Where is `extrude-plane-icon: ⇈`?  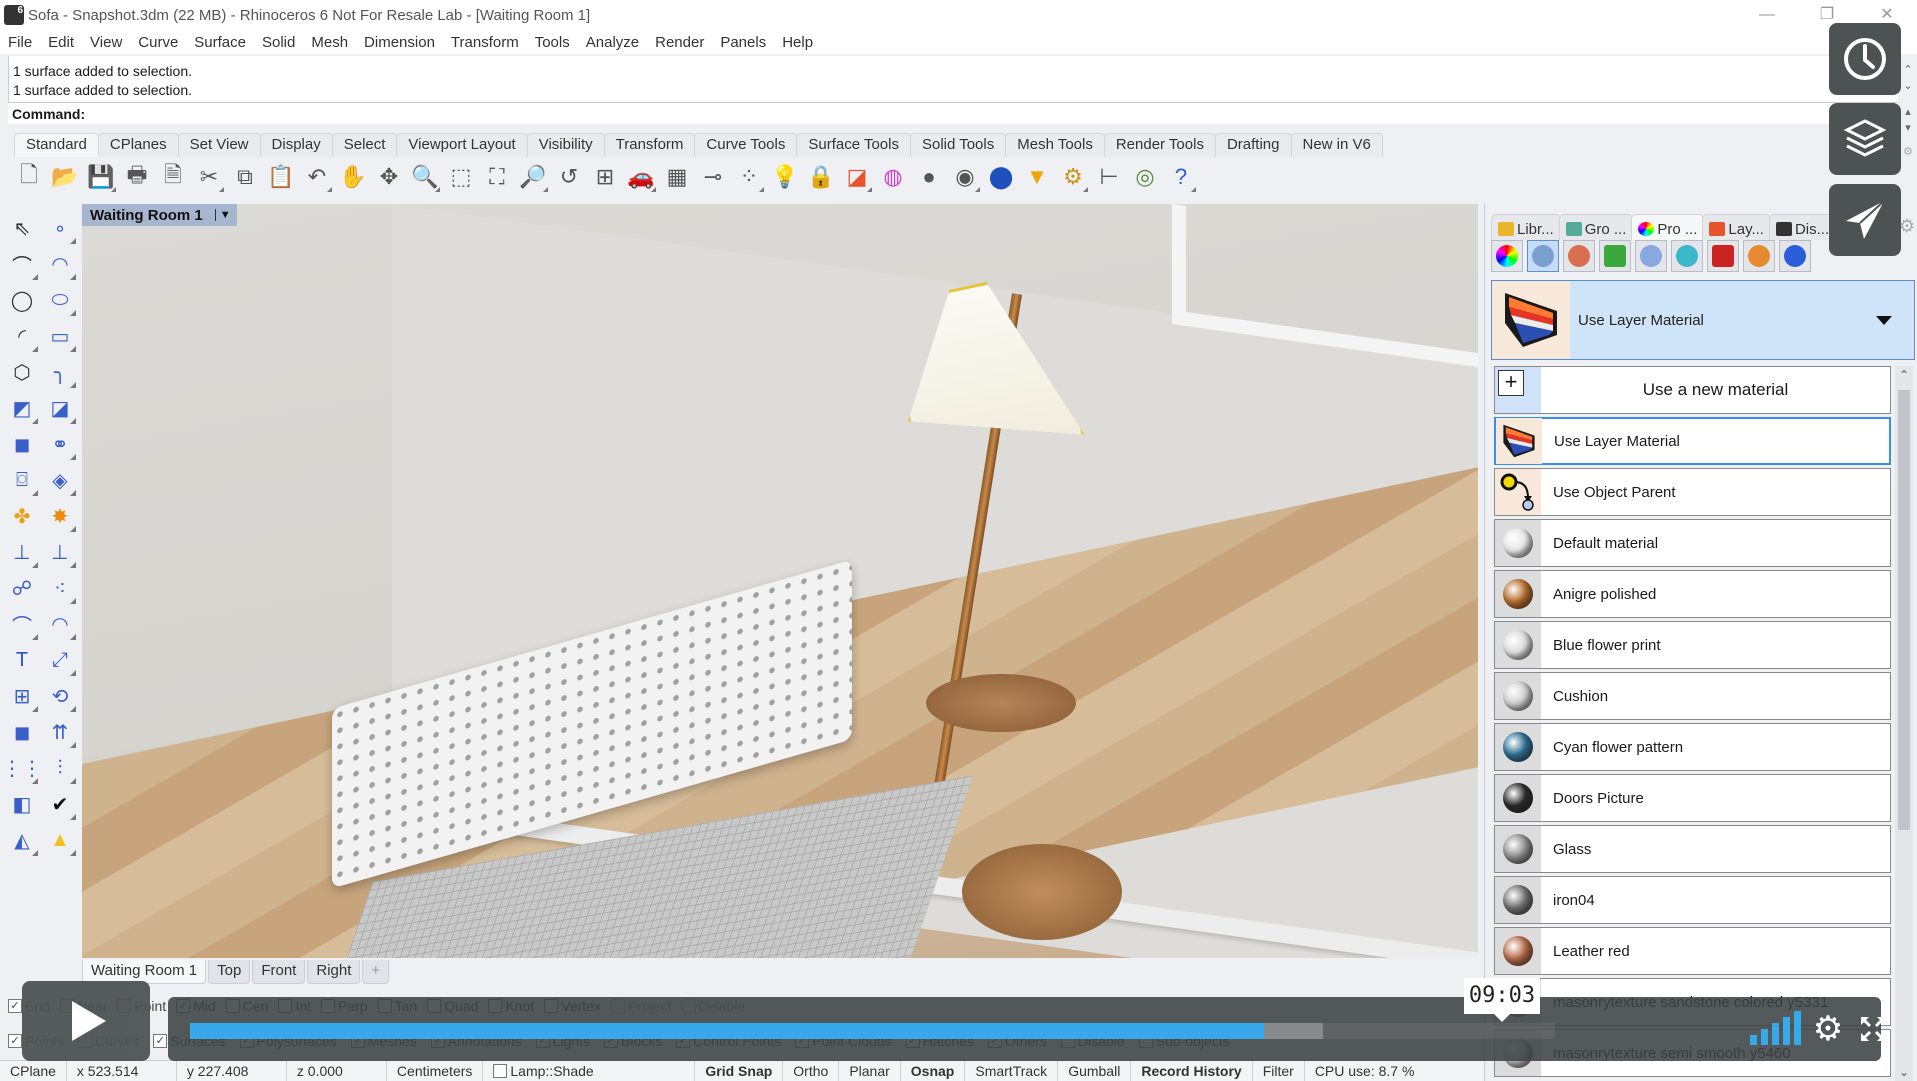
extrude-plane-icon: ⇈ is located at coordinates (60, 732).